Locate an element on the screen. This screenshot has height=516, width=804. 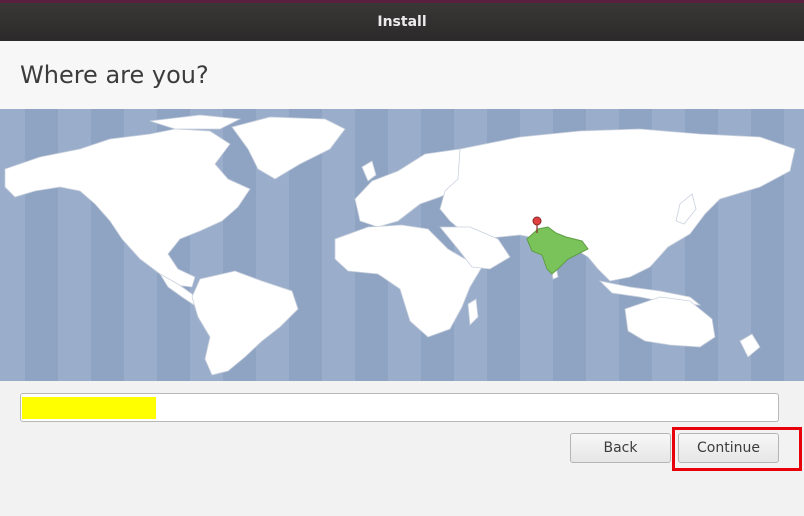
title-bar: Install is located at coordinates (402, 20).